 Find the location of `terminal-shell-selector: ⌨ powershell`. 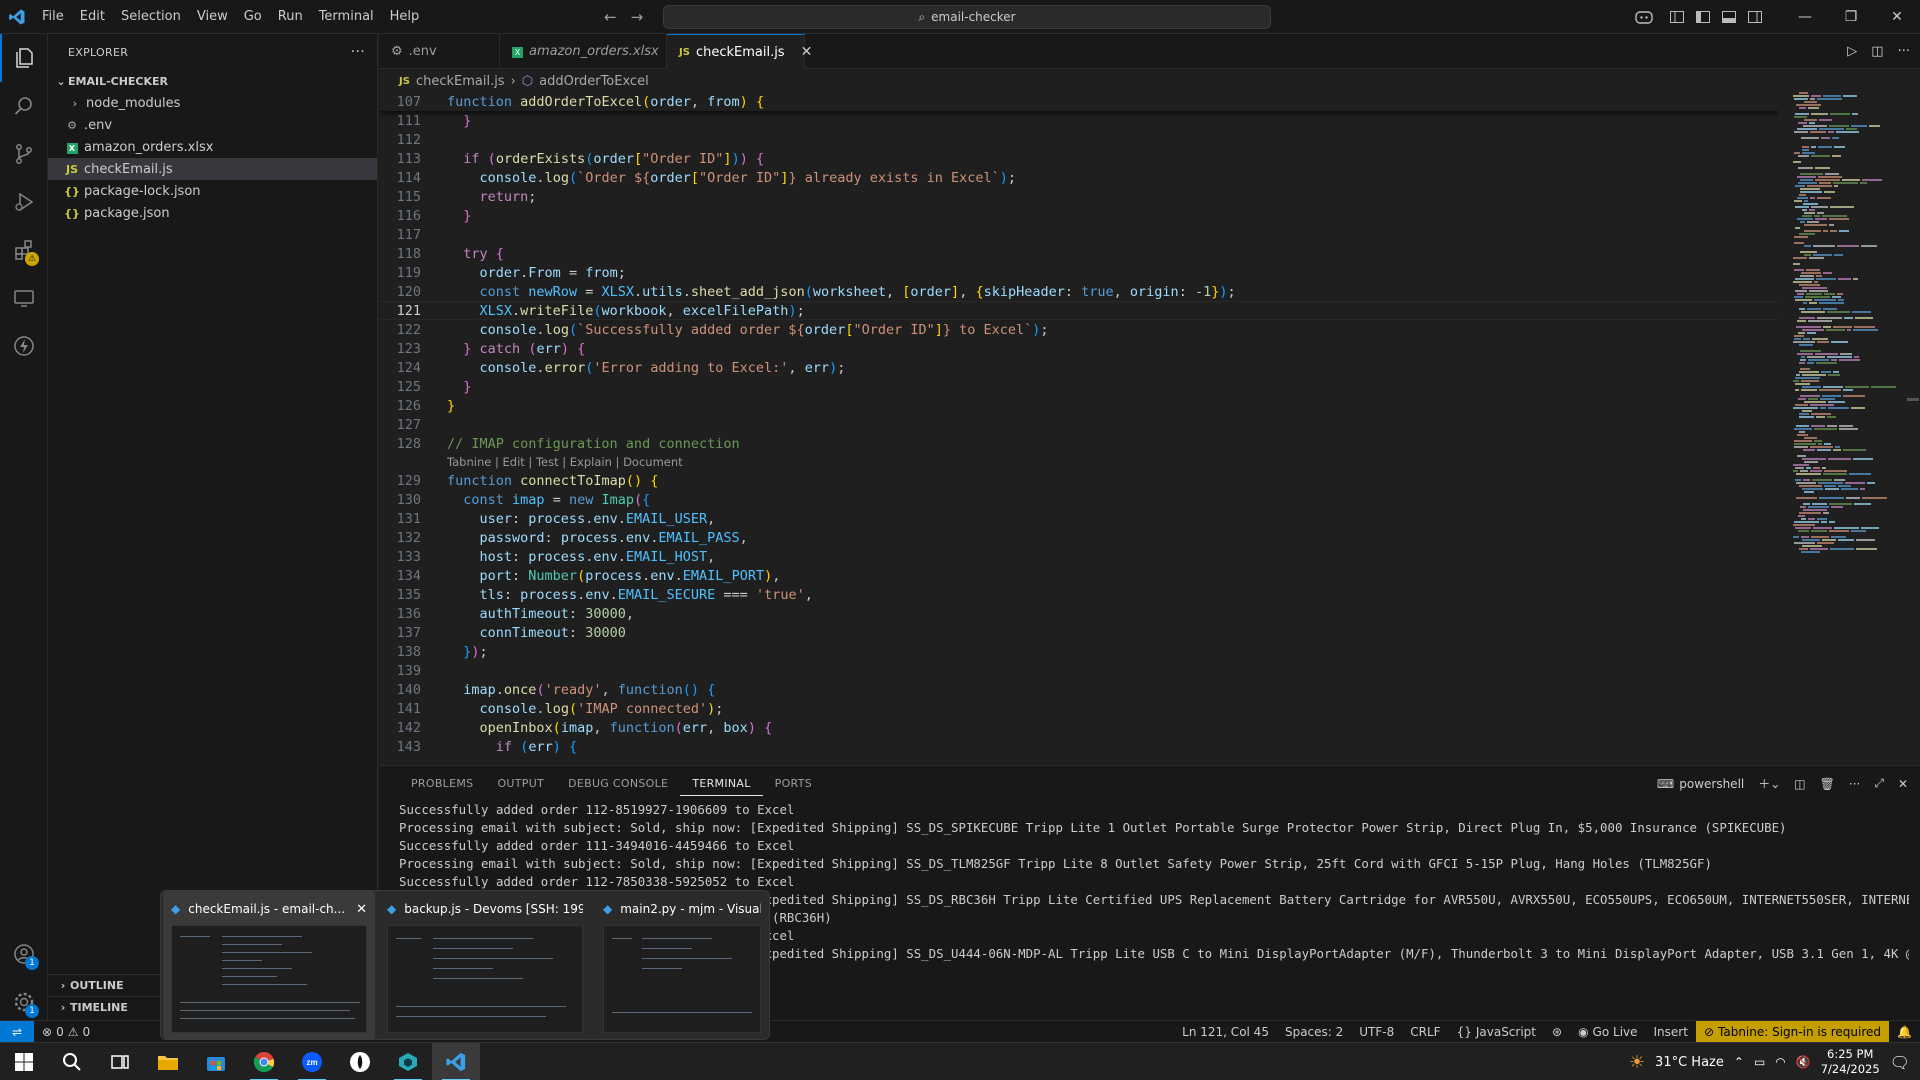

terminal-shell-selector: ⌨ powershell is located at coordinates (1700, 784).